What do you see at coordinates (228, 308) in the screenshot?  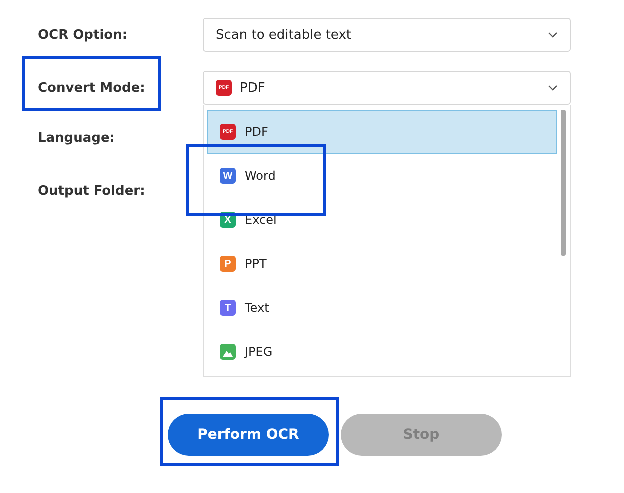 I see `text-icon: T` at bounding box center [228, 308].